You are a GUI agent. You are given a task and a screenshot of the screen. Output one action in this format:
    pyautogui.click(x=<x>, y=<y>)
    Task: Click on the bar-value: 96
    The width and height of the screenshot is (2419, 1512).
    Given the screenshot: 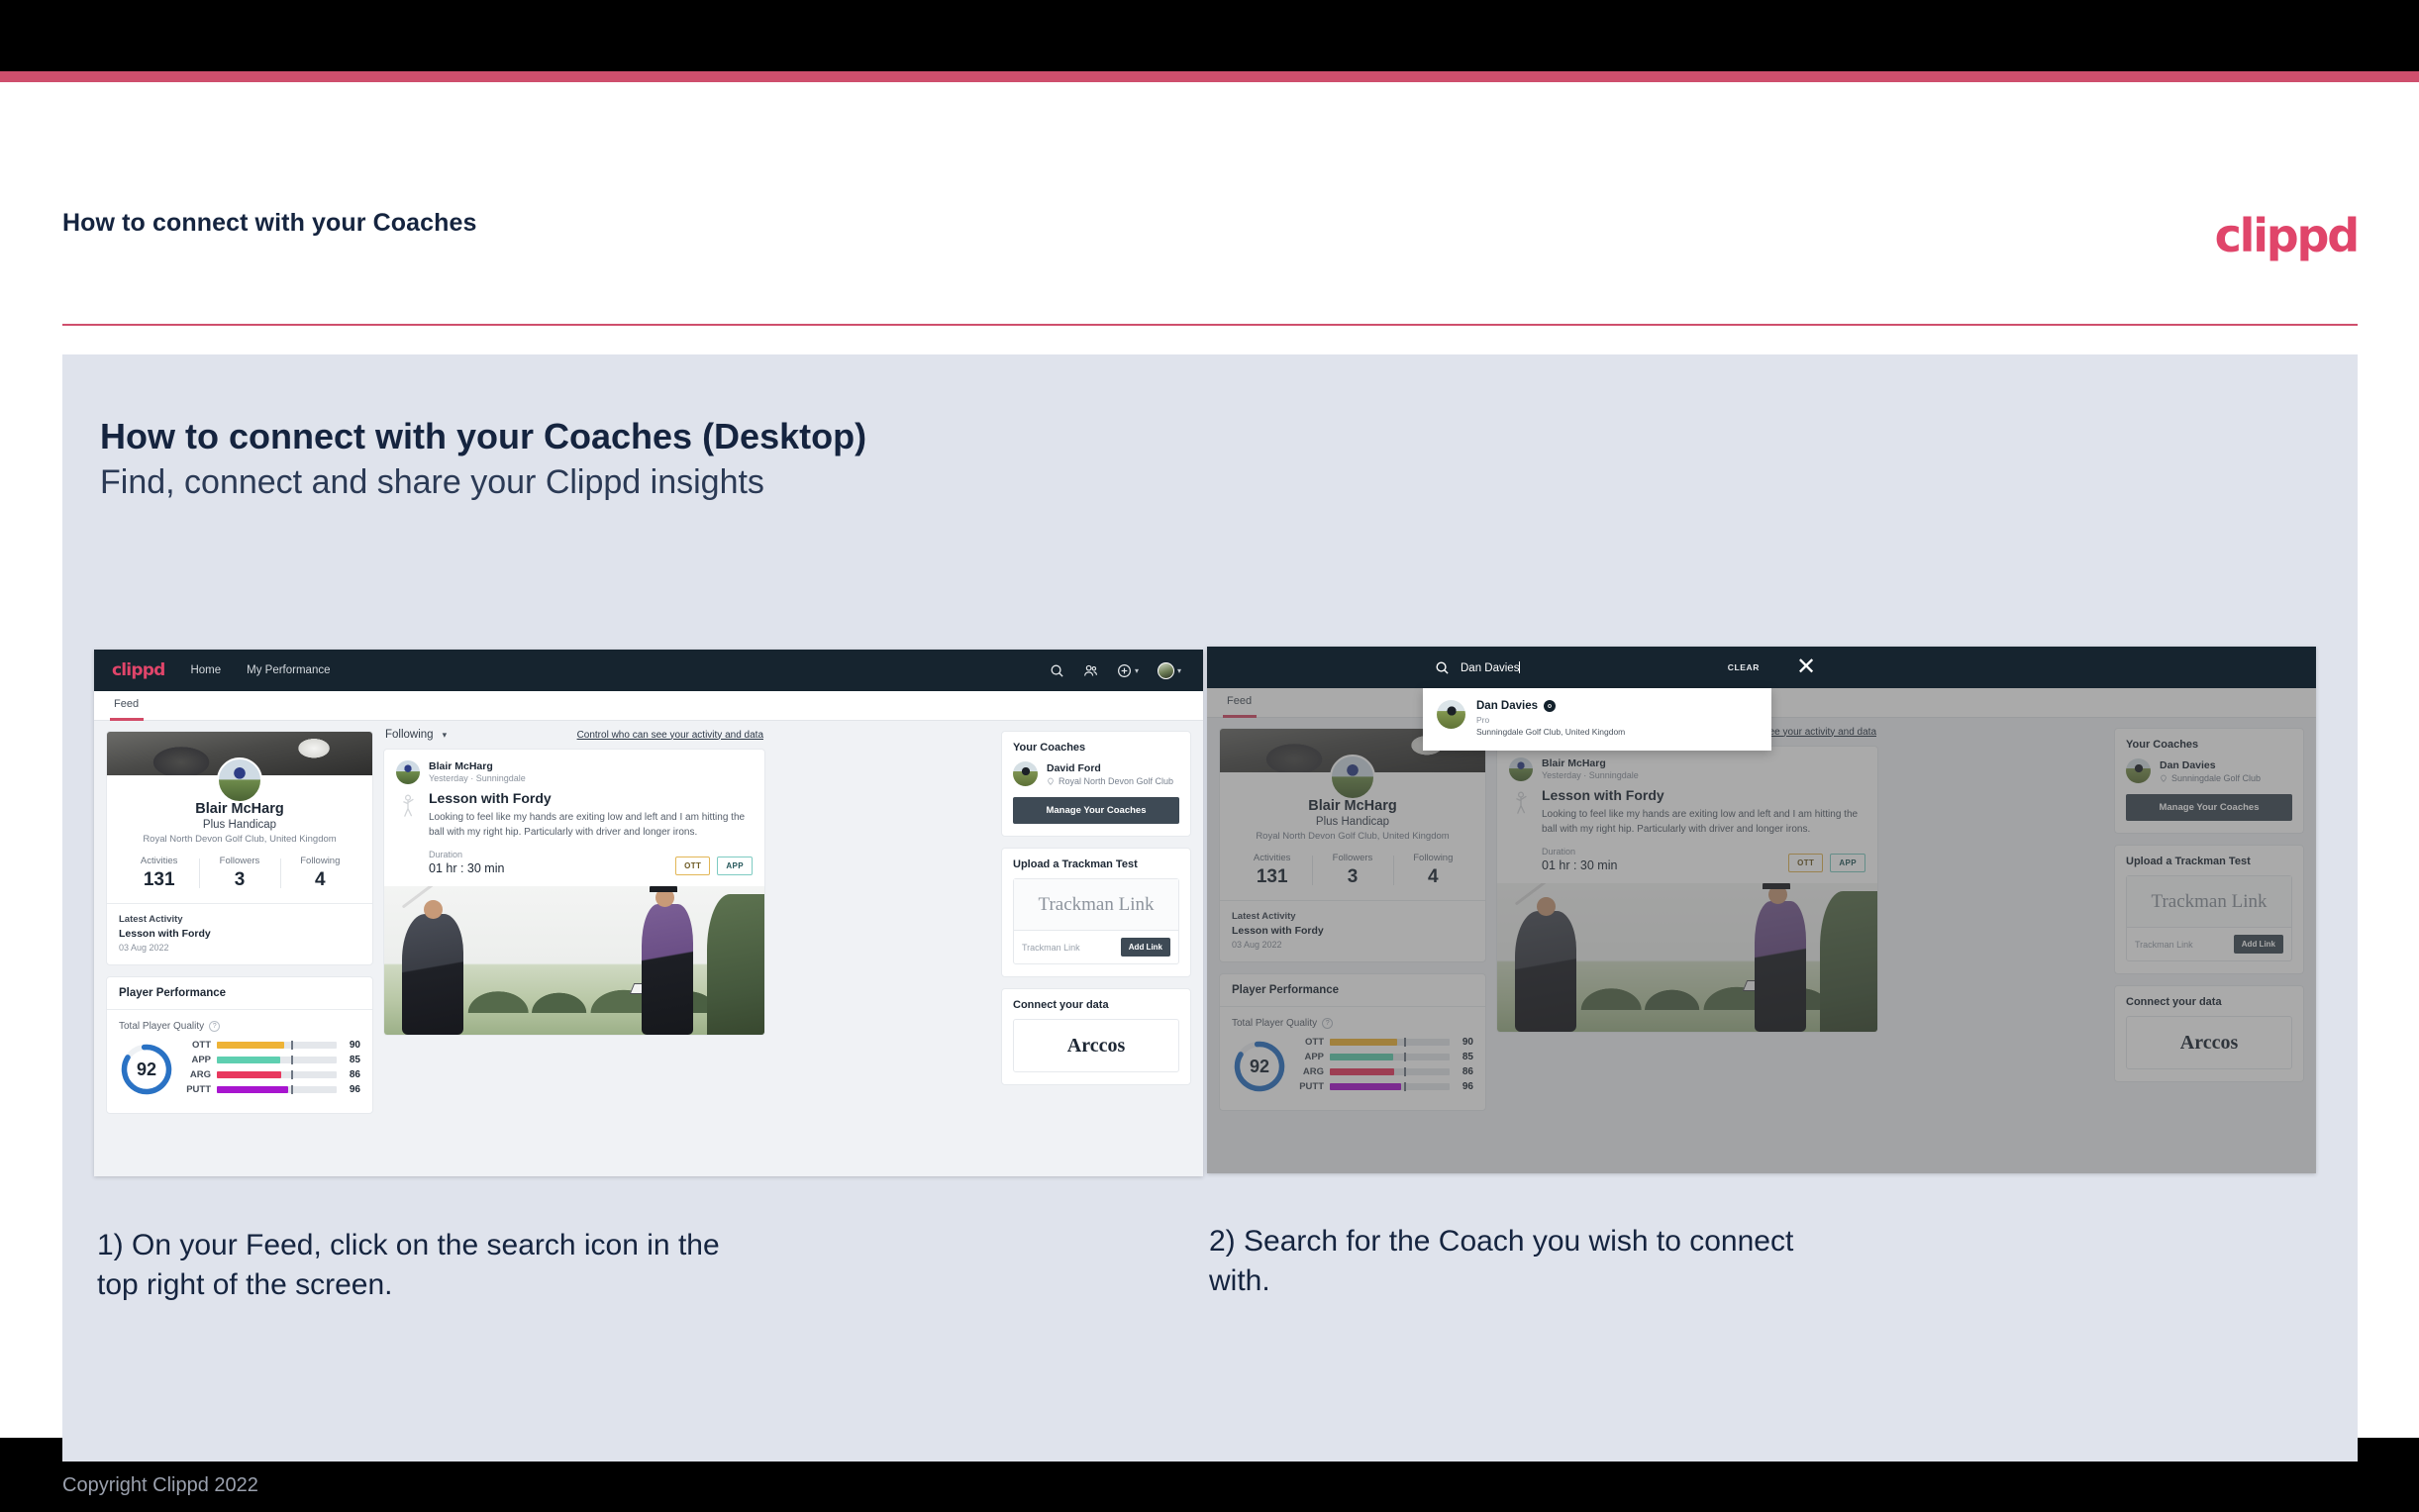 What is the action you would take?
    pyautogui.click(x=354, y=1089)
    